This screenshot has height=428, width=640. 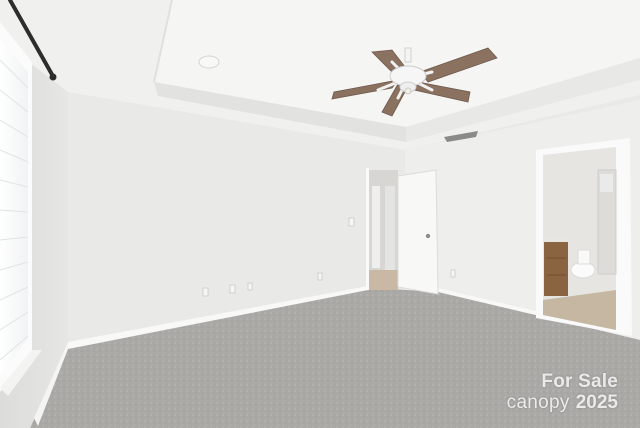 What do you see at coordinates (408, 91) in the screenshot?
I see `fan-light` at bounding box center [408, 91].